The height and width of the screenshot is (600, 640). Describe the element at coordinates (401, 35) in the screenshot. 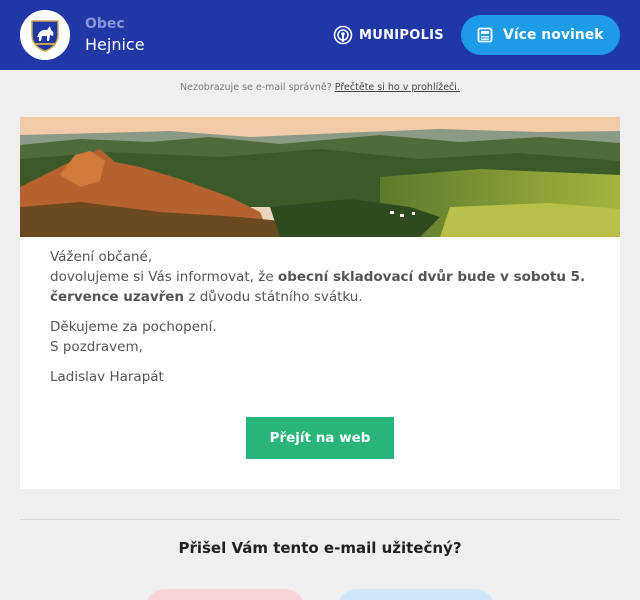

I see `munipolis-brand: MUNIPOLIS` at that location.